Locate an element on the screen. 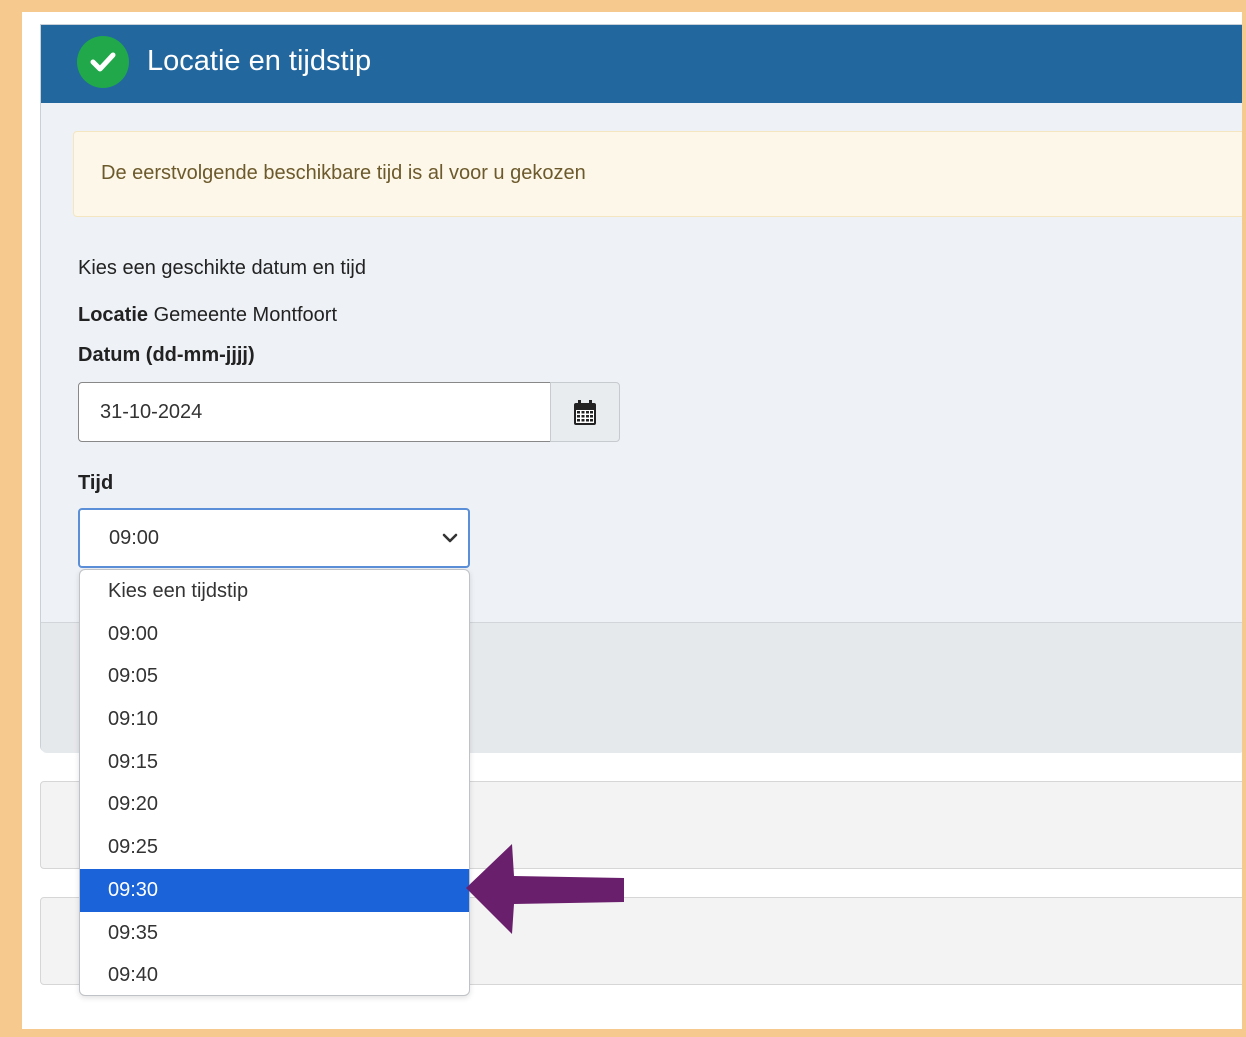 The width and height of the screenshot is (1246, 1037). time-option: 09:25 is located at coordinates (274, 847).